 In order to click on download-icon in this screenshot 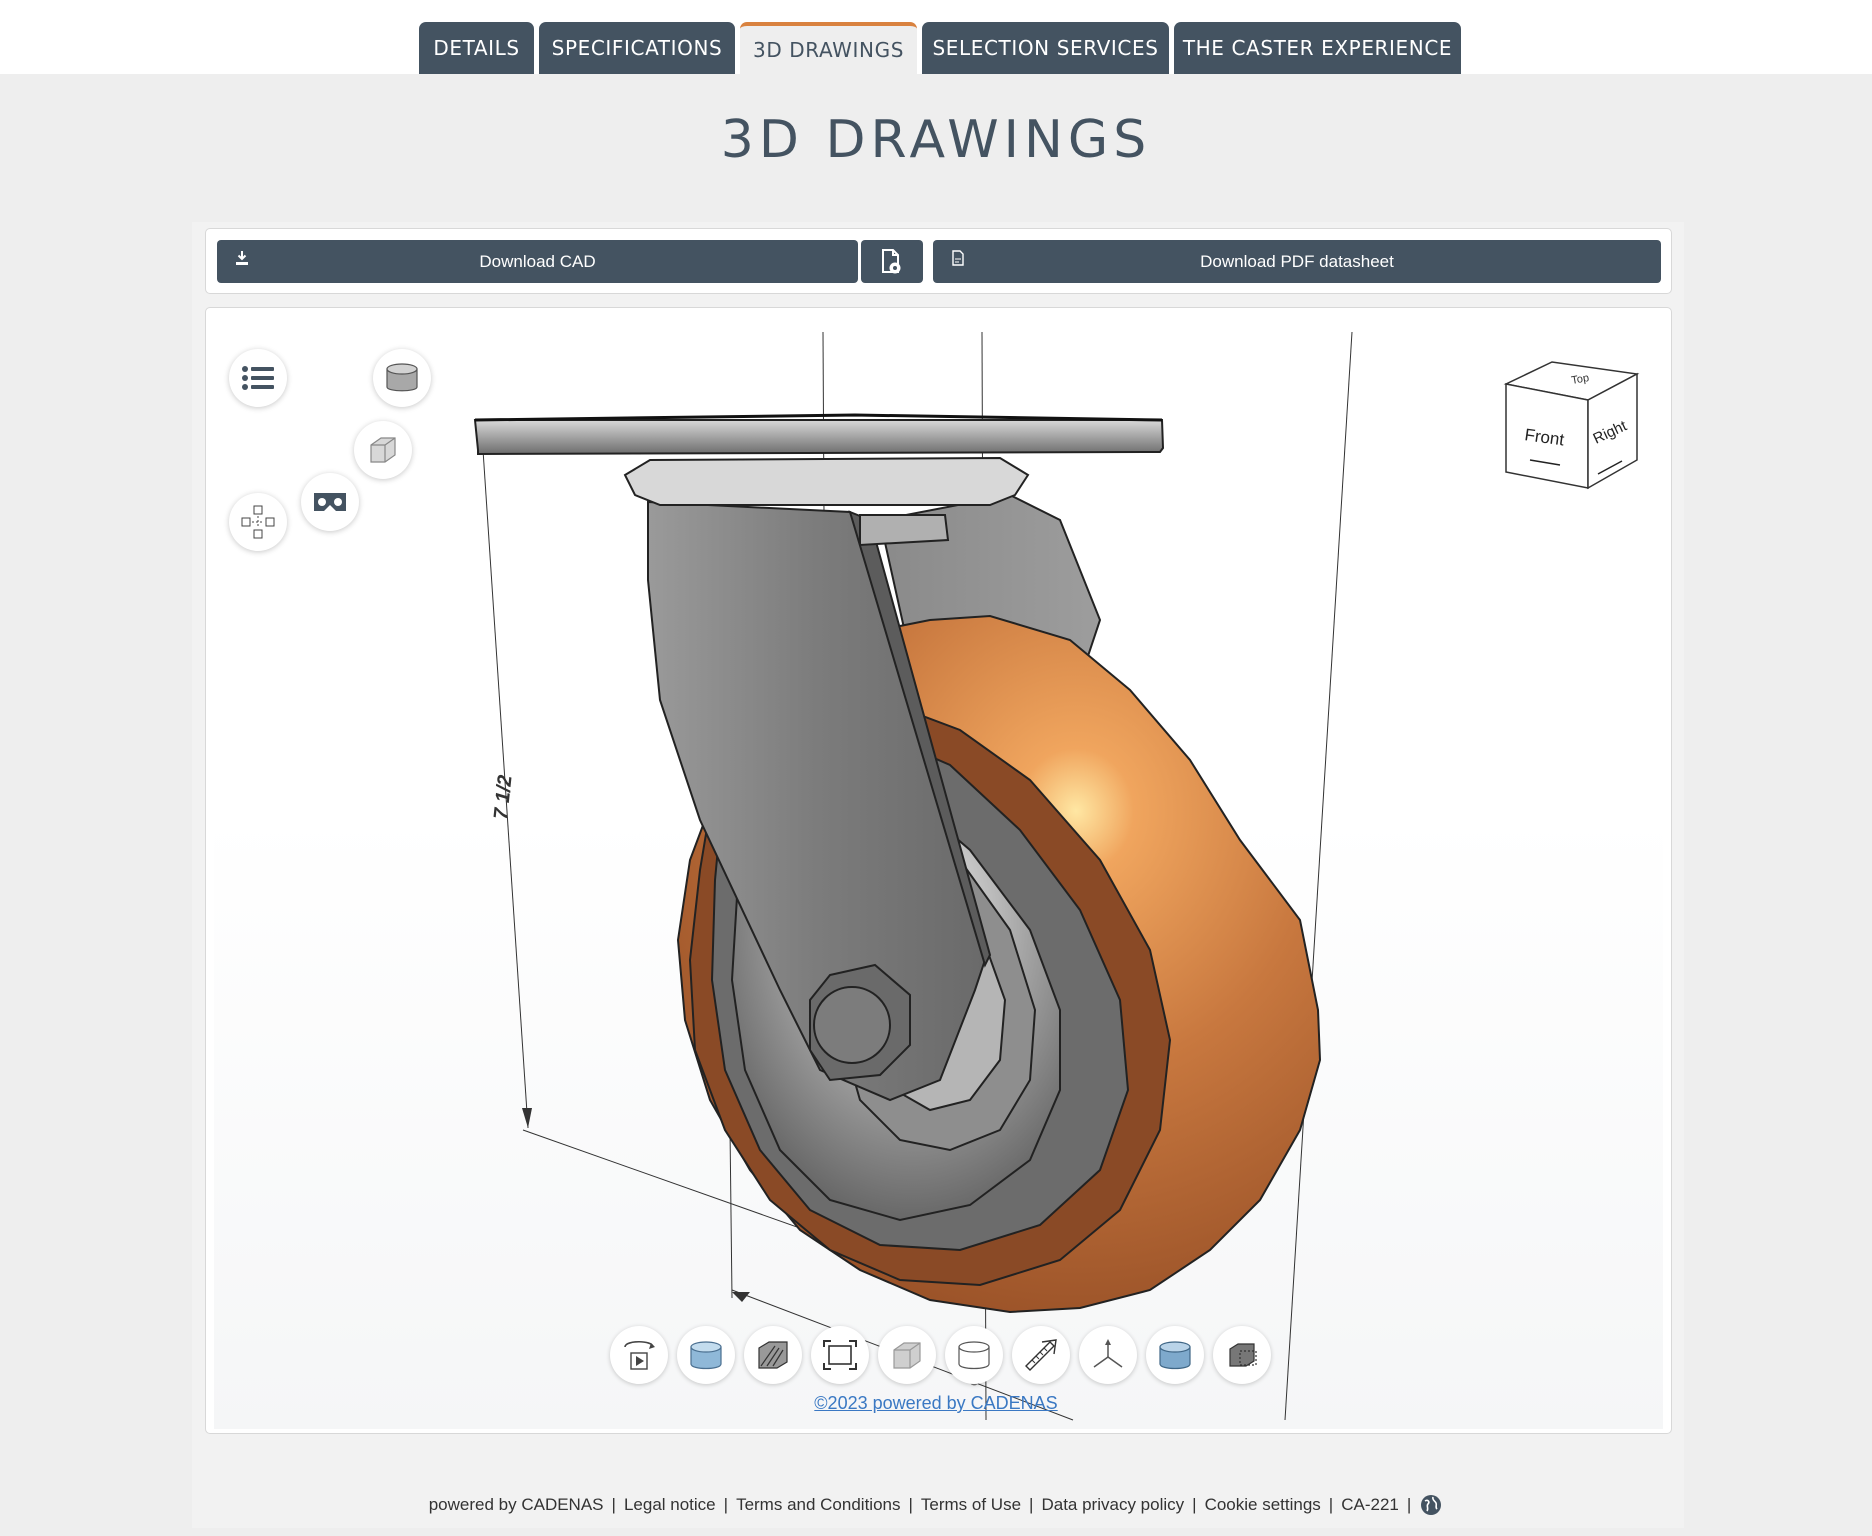, I will do `click(242, 258)`.